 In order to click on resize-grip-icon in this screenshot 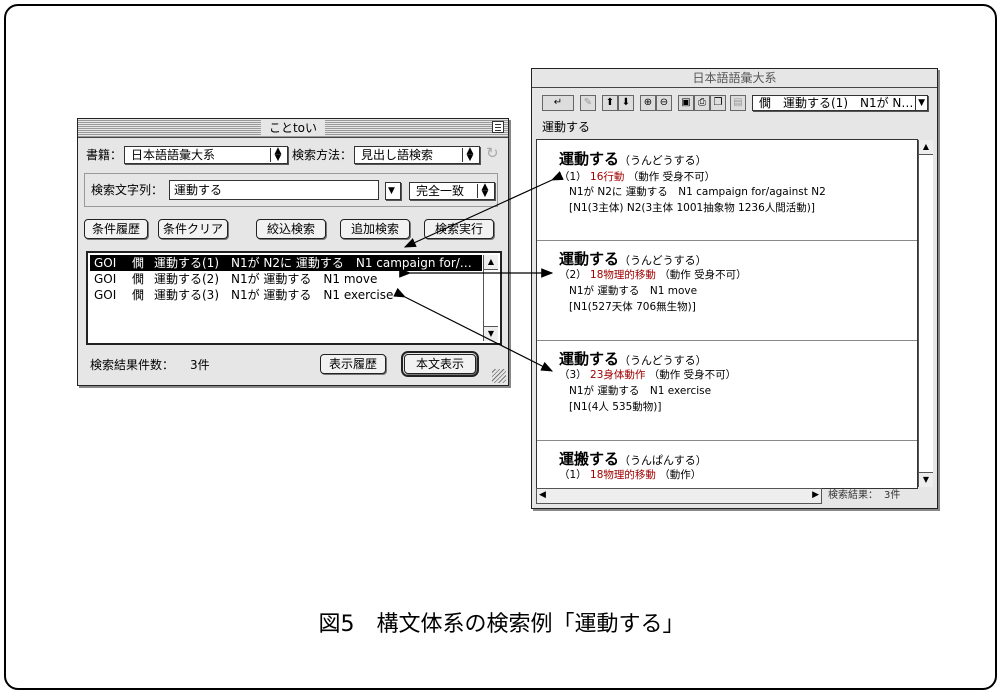, I will do `click(499, 376)`.